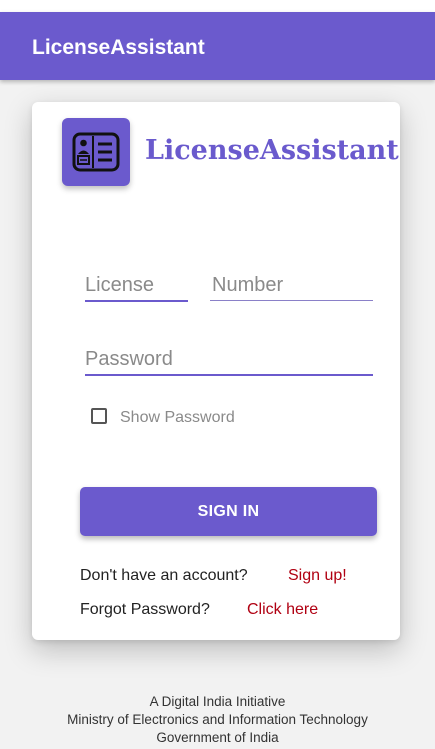  Describe the element at coordinates (217, 737) in the screenshot. I see `footer-line-3: Government of India` at that location.